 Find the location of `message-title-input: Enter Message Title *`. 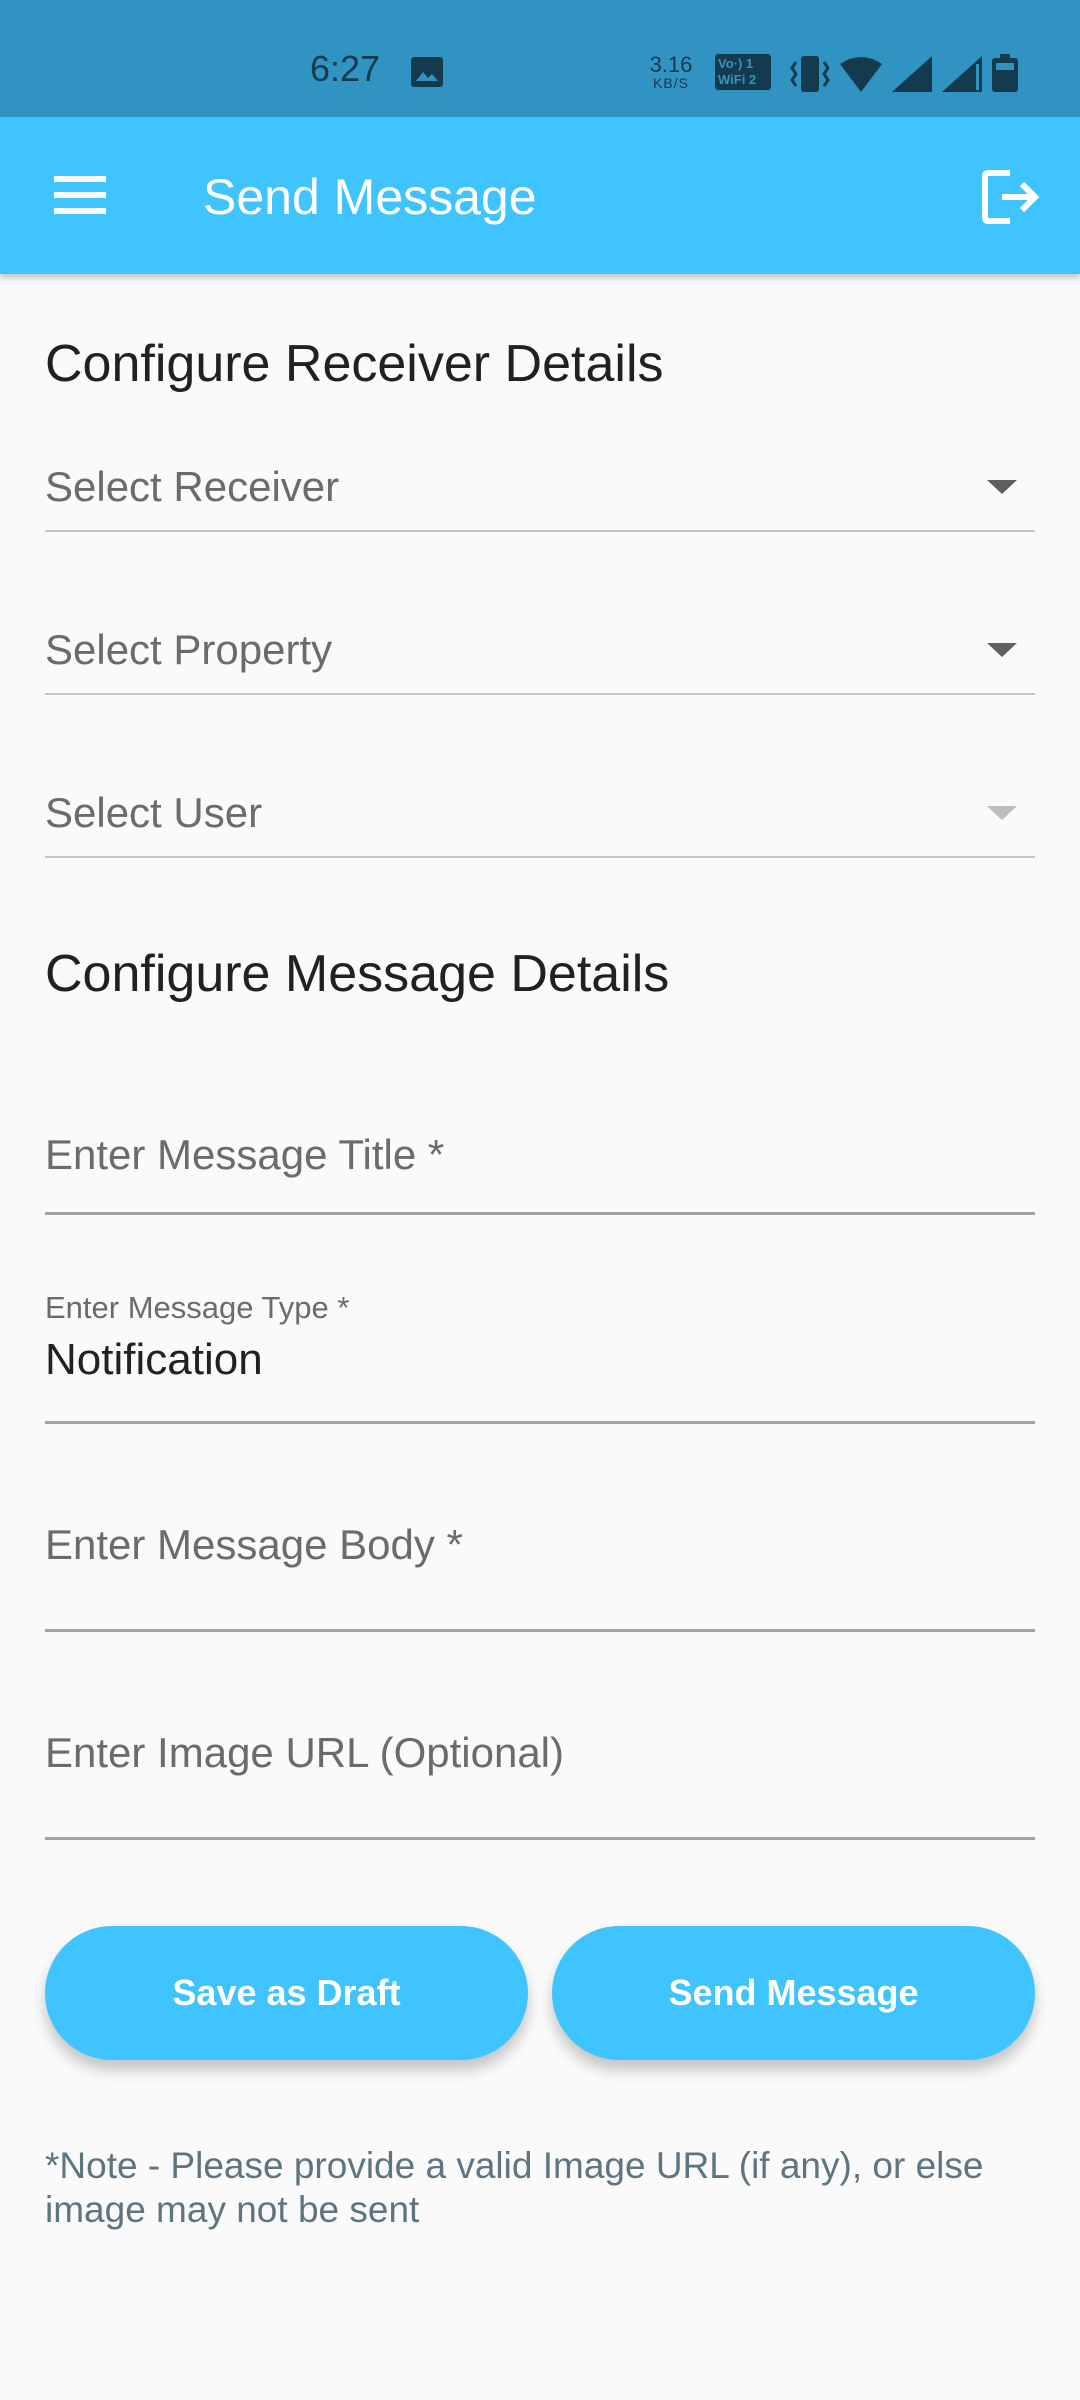

message-title-input: Enter Message Title * is located at coordinates (540, 1144).